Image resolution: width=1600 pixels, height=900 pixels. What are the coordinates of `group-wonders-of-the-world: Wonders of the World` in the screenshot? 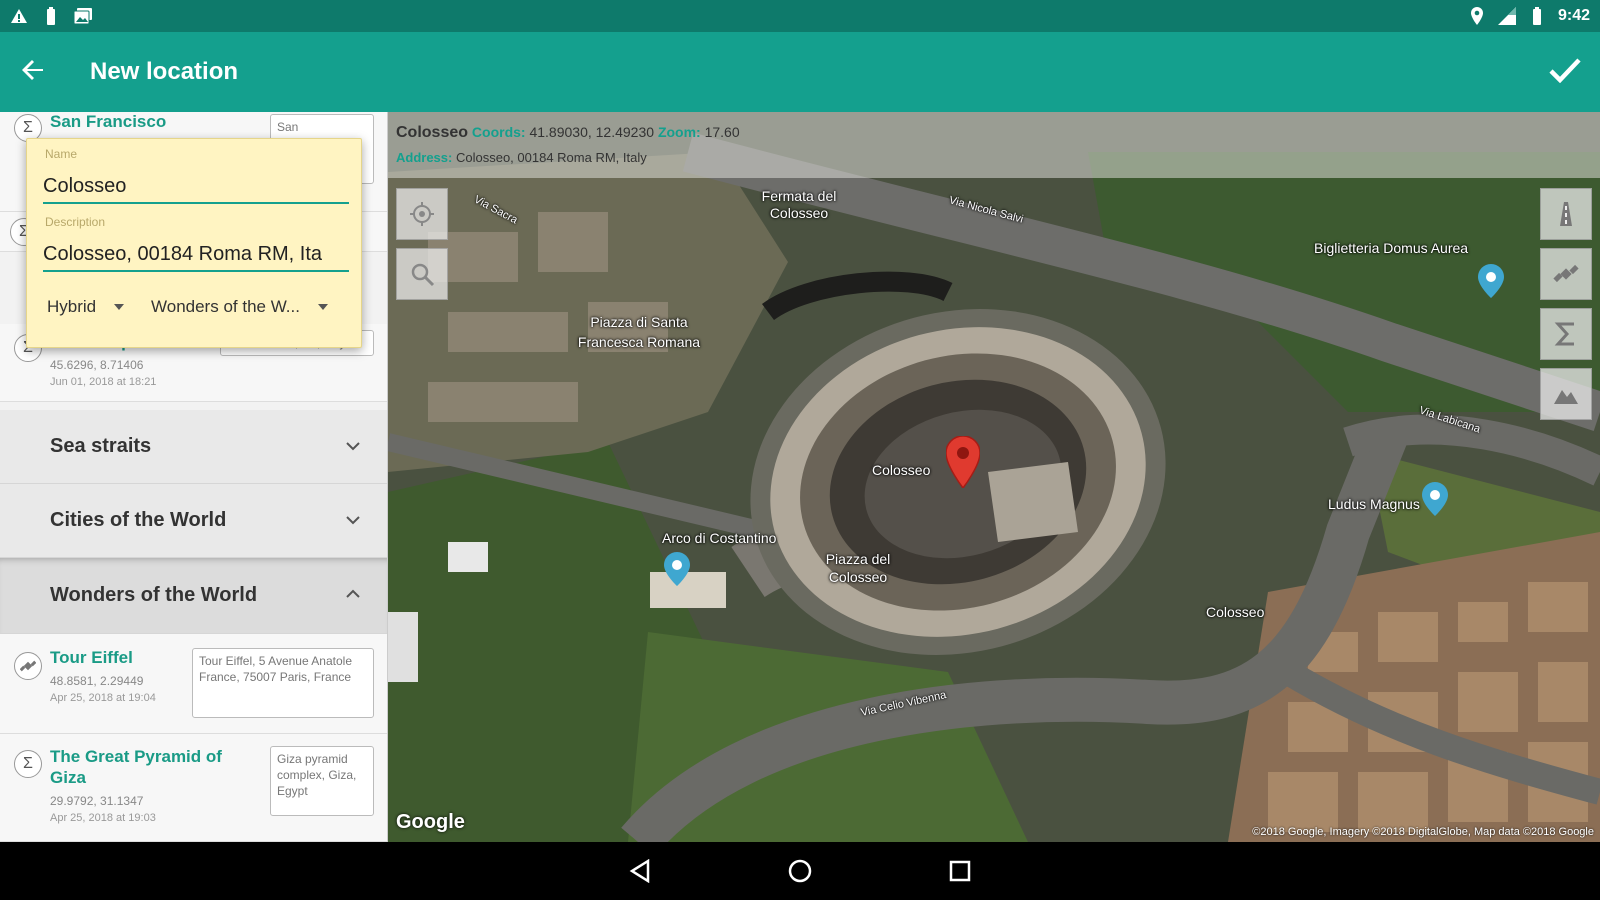 It's located at (193, 596).